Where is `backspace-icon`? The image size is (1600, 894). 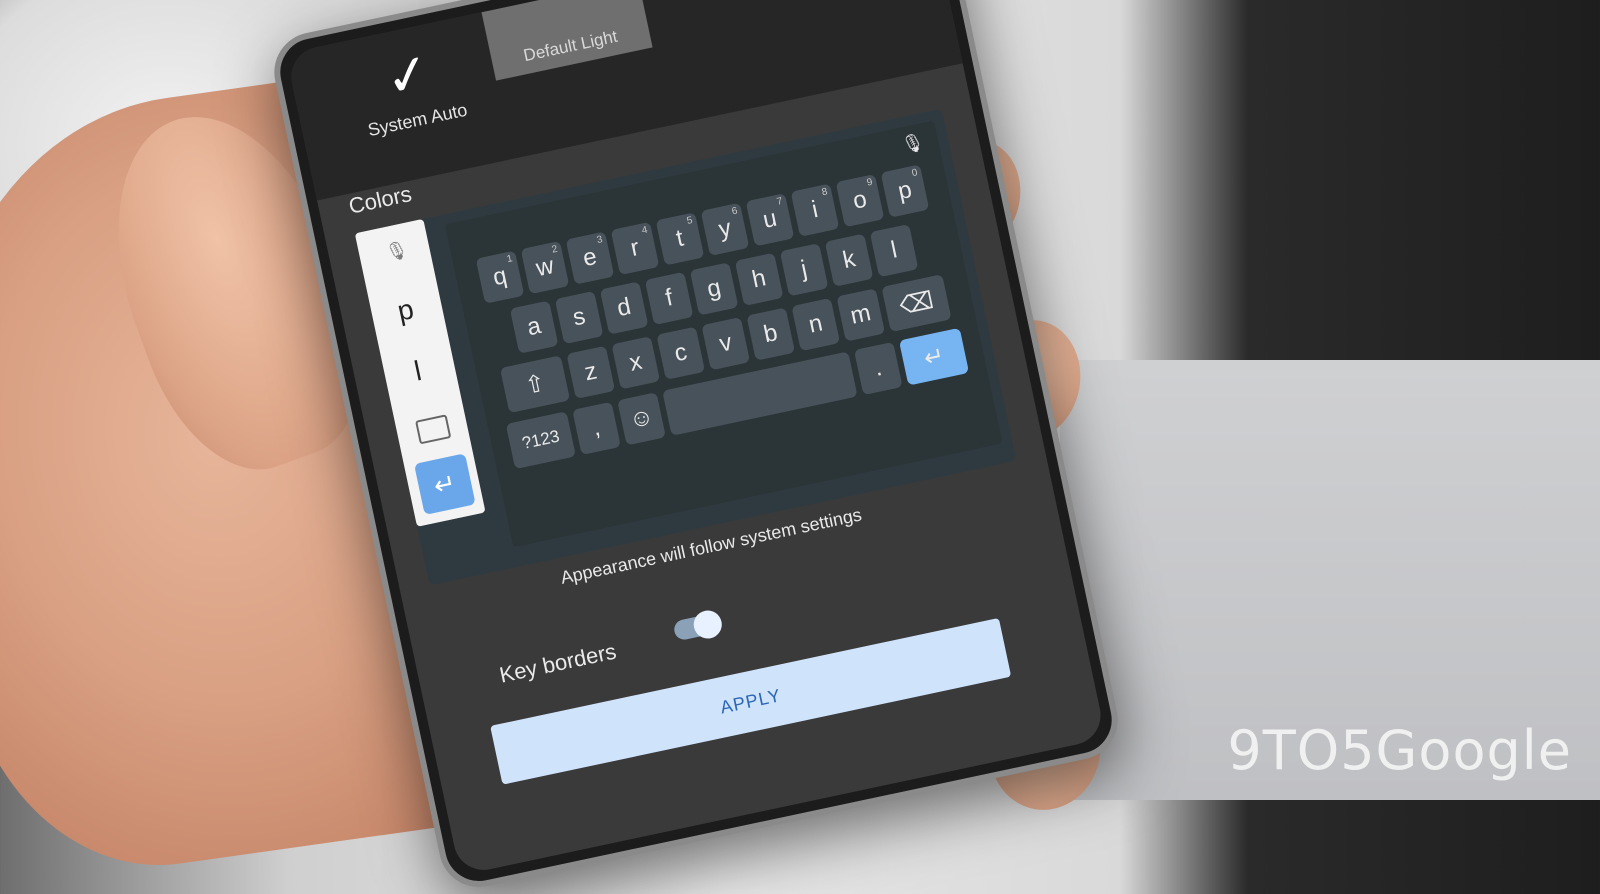
backspace-icon is located at coordinates (433, 429).